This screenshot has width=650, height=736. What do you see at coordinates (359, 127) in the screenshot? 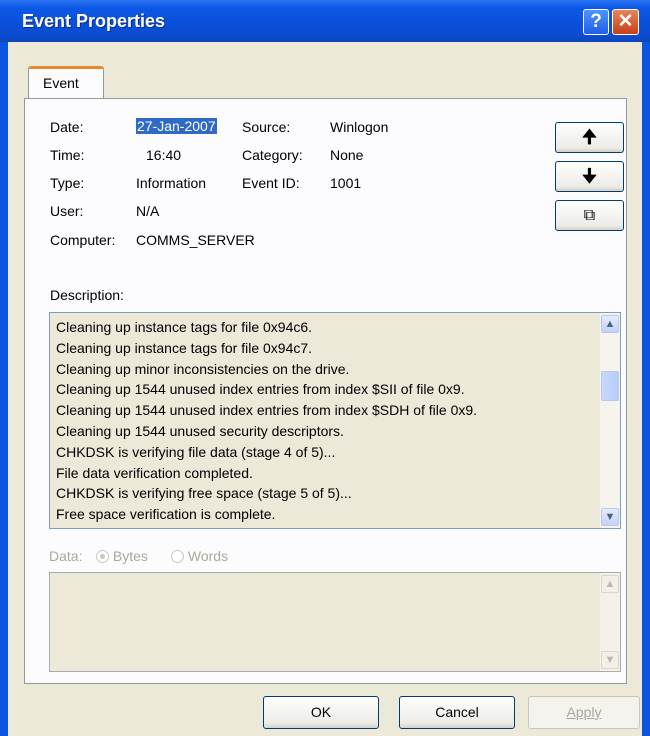
I see `source-value: Winlogon` at bounding box center [359, 127].